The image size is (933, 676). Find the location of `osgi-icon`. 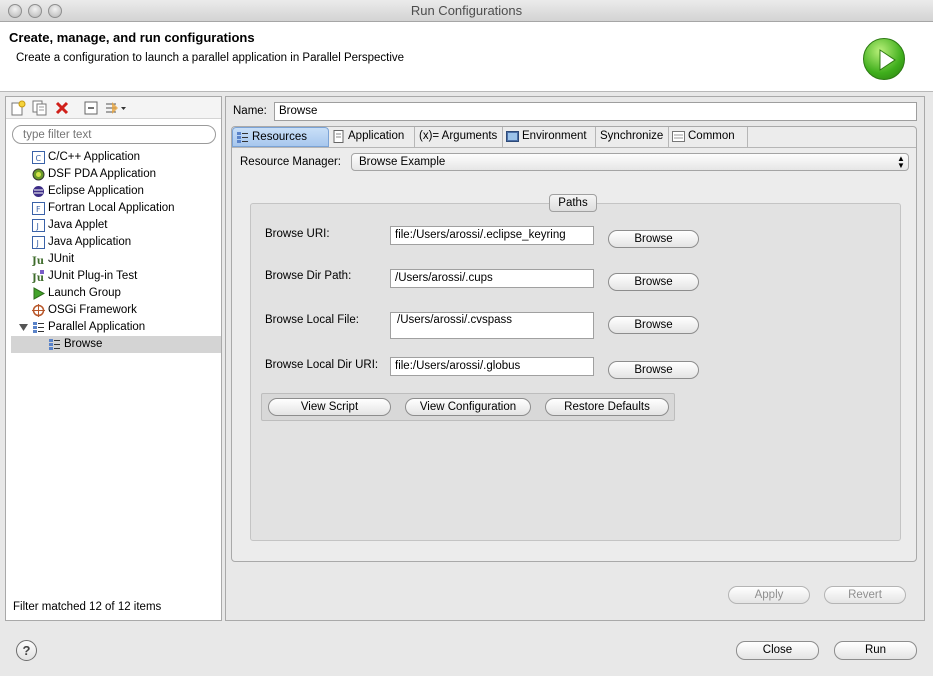

osgi-icon is located at coordinates (38, 310).